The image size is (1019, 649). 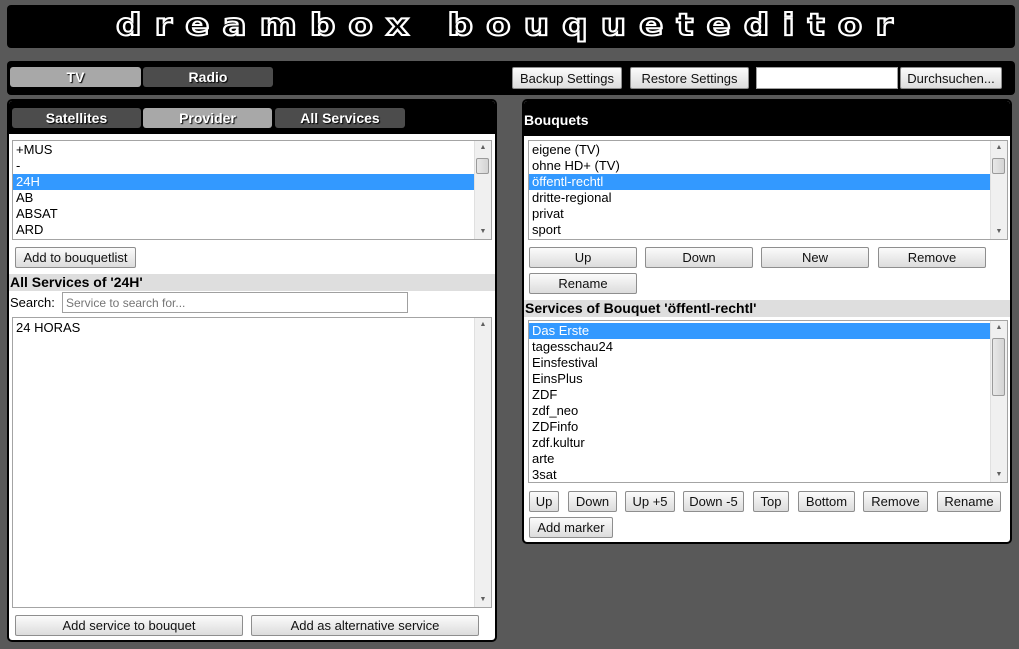 I want to click on list-item: 24 HORAS, so click(x=243, y=328).